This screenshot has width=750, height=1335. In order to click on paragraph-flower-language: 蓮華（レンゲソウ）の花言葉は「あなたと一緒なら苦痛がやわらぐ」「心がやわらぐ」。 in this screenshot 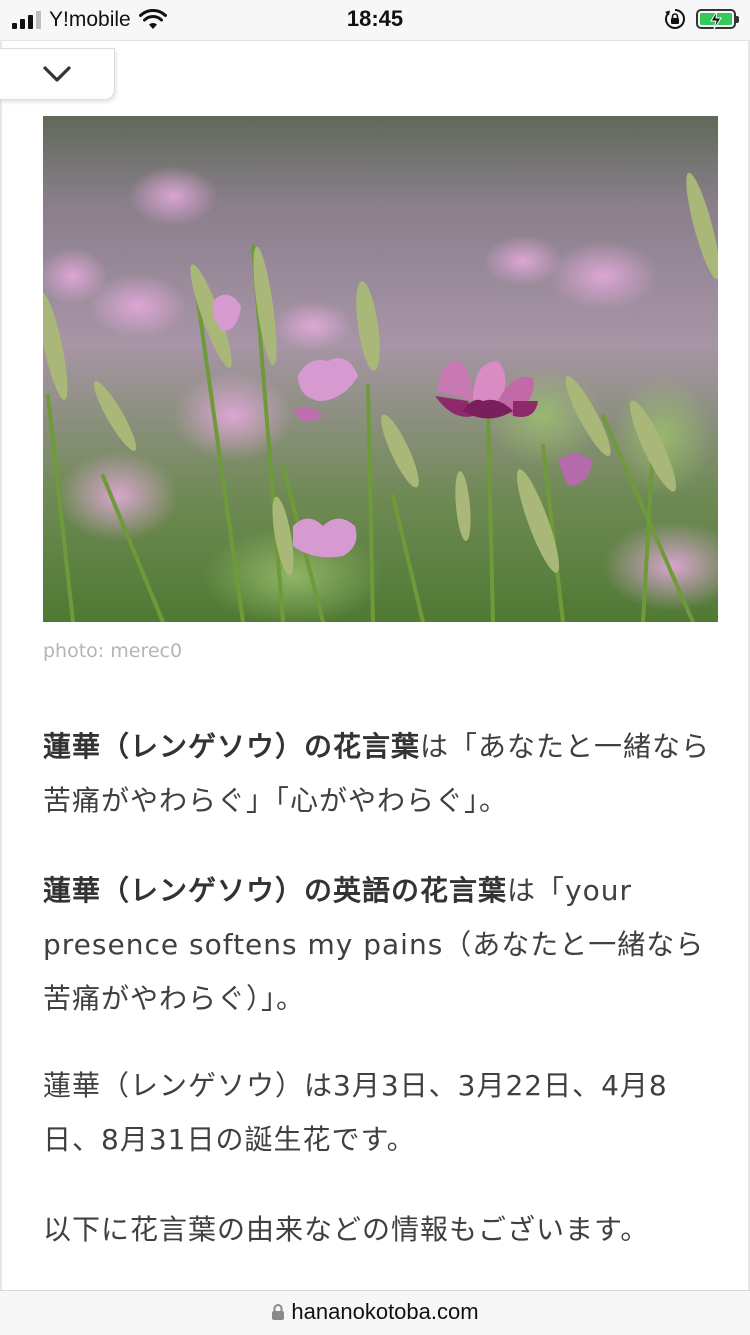, I will do `click(379, 774)`.